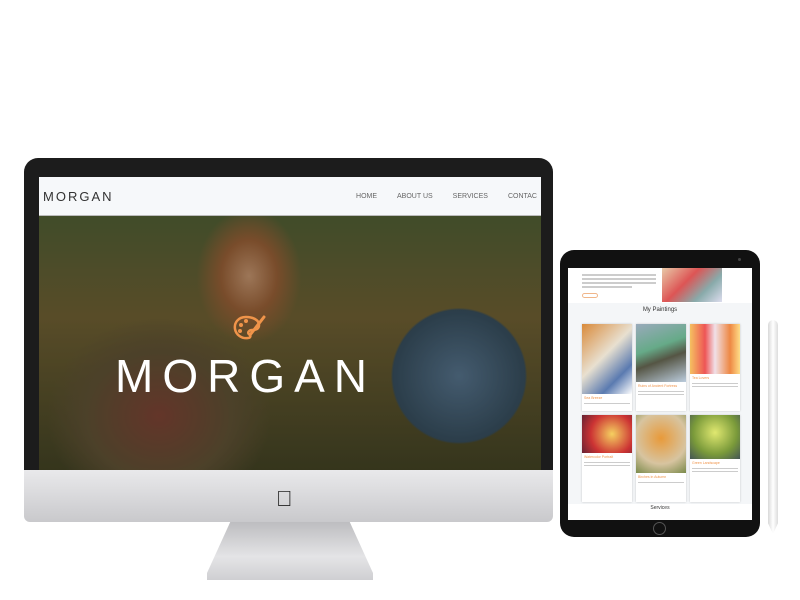  I want to click on about-image, so click(692, 285).